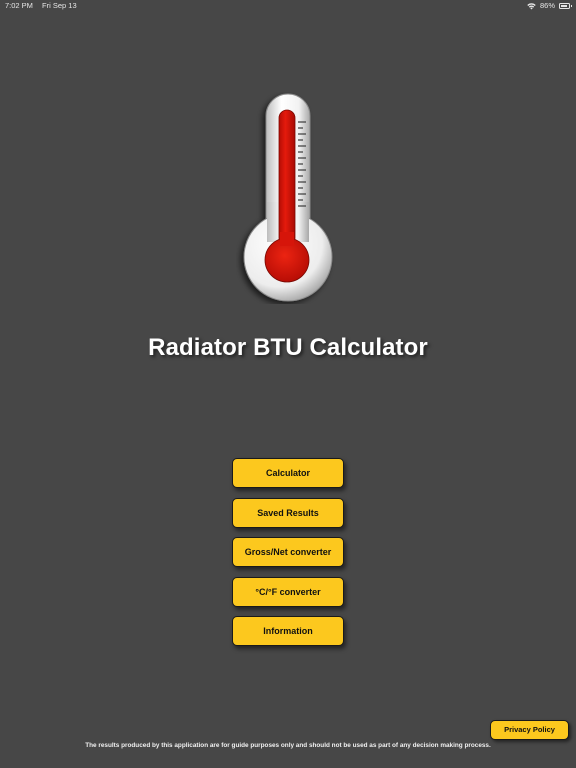 This screenshot has height=768, width=576. I want to click on battery-icon, so click(565, 6).